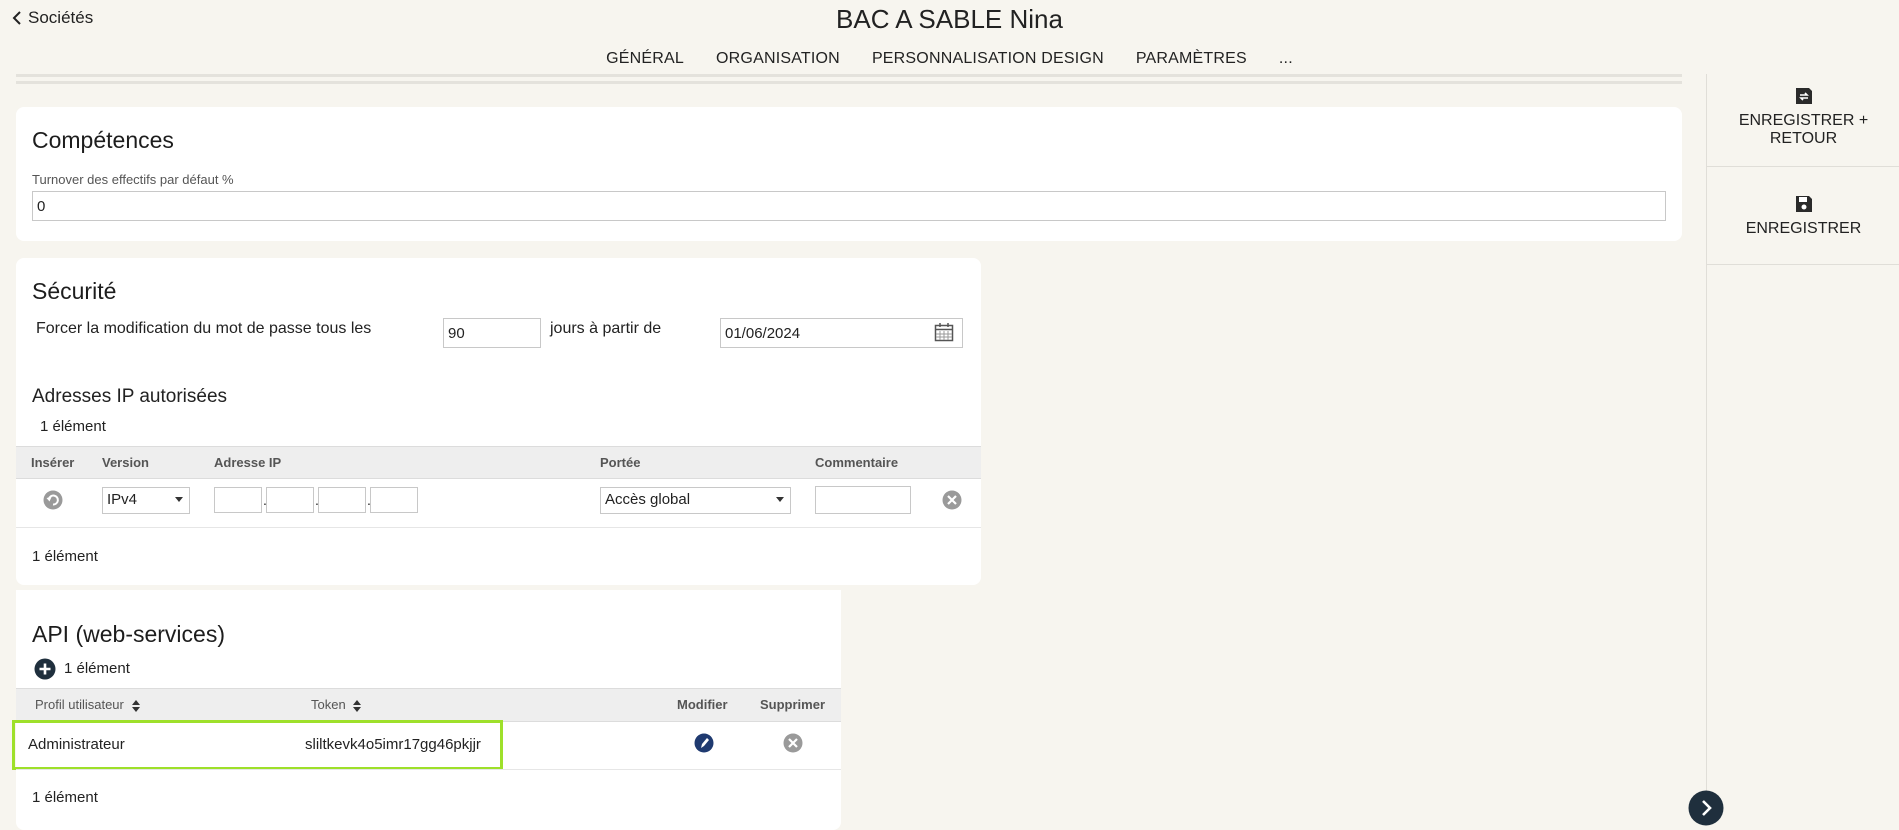 The height and width of the screenshot is (830, 1899). I want to click on tab-organisation: ORGANISATION, so click(778, 62).